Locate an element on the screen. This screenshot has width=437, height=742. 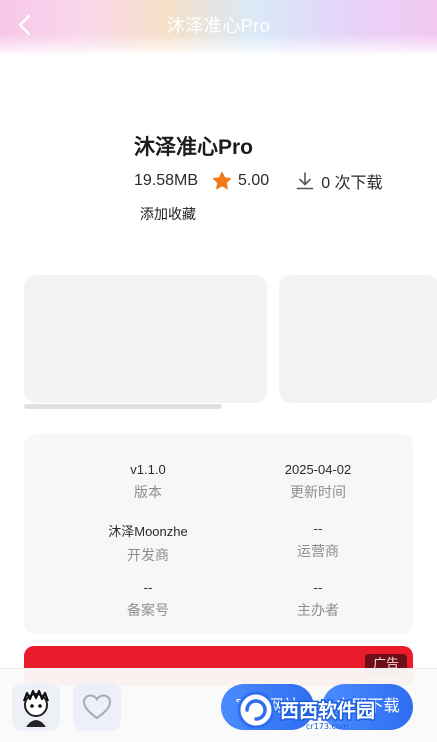
top-header: 沐泽准心Pro is located at coordinates (218, 27).